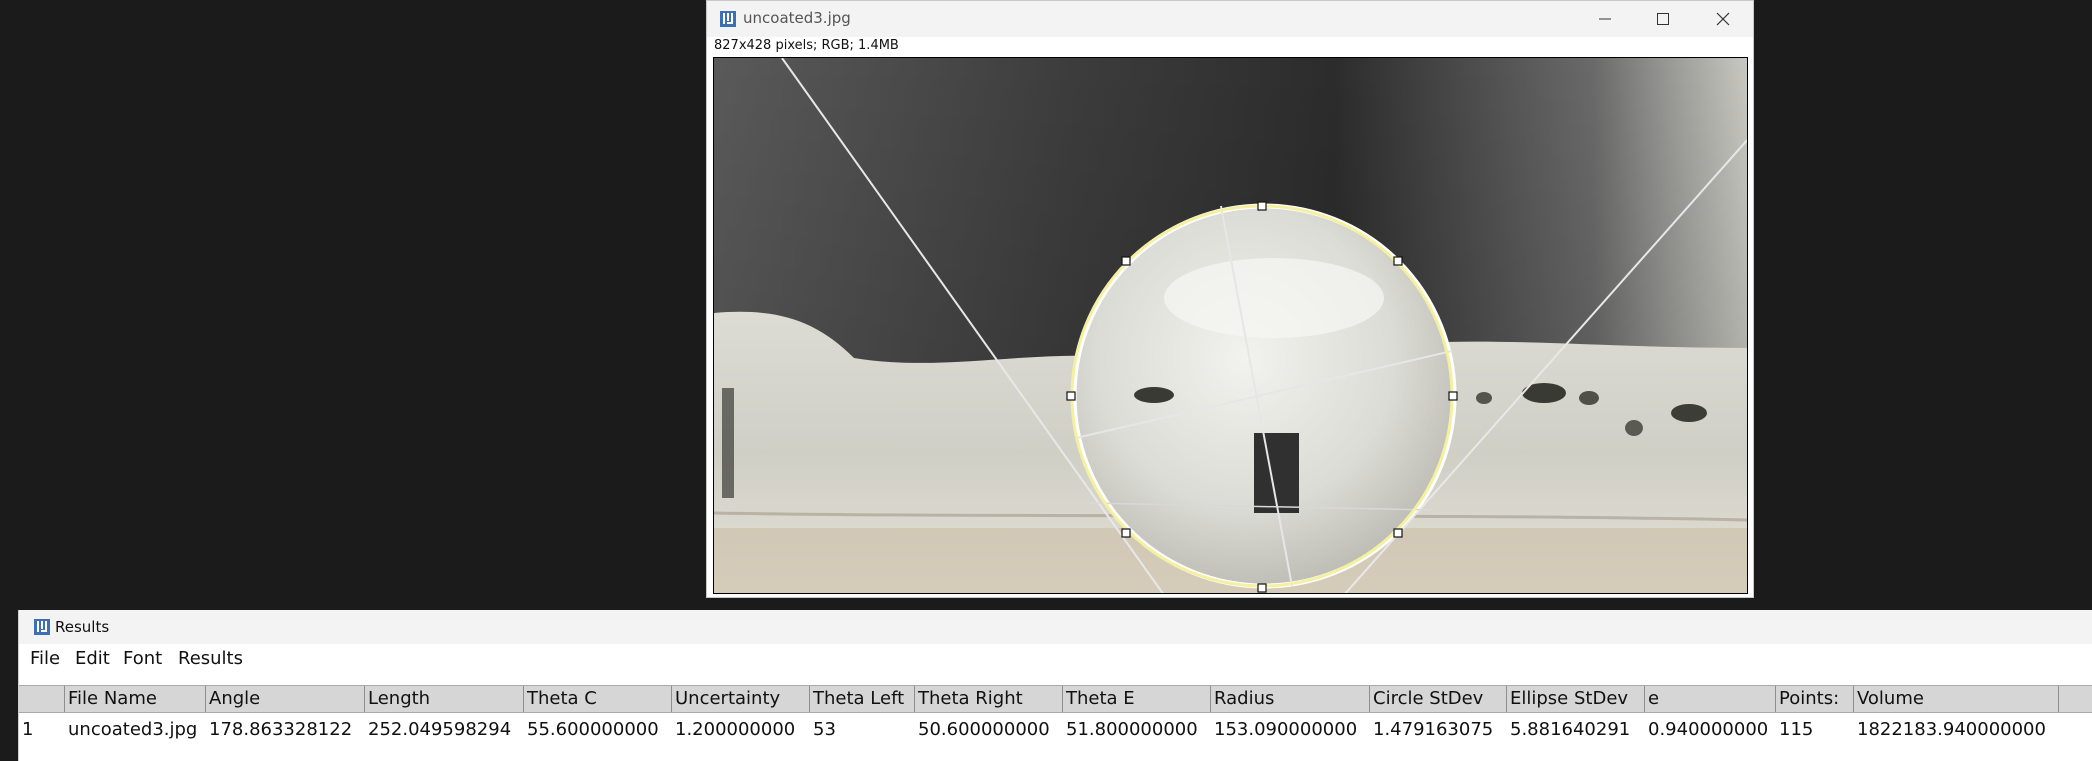  What do you see at coordinates (593, 729) in the screenshot?
I see `cell-theta-c: 55.600000000` at bounding box center [593, 729].